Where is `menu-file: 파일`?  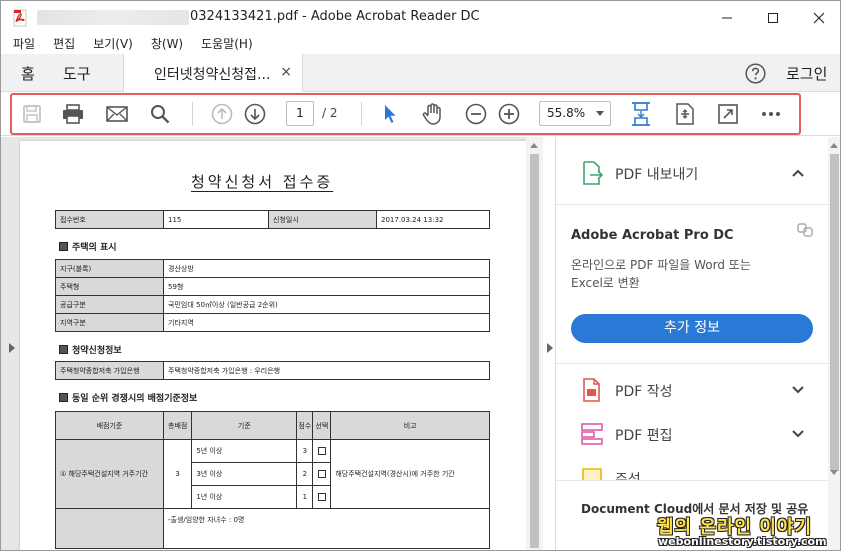
menu-file: 파일 is located at coordinates (24, 44).